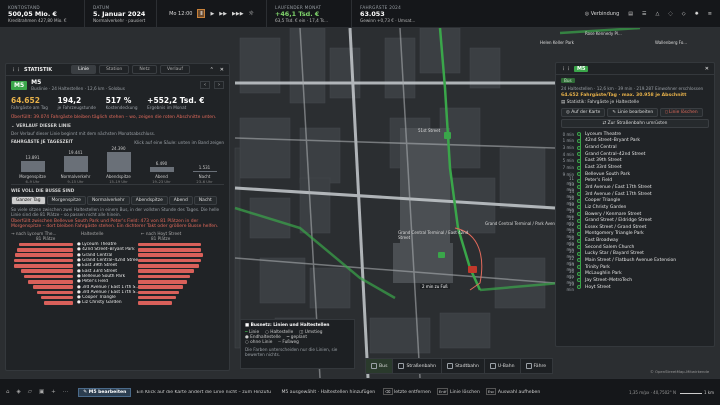 Image resolution: width=720 pixels, height=405 pixels. What do you see at coordinates (635, 123) in the screenshot?
I see `convert-to-tram-button: ⇄ Zur Straßenbahn umrüsten` at bounding box center [635, 123].